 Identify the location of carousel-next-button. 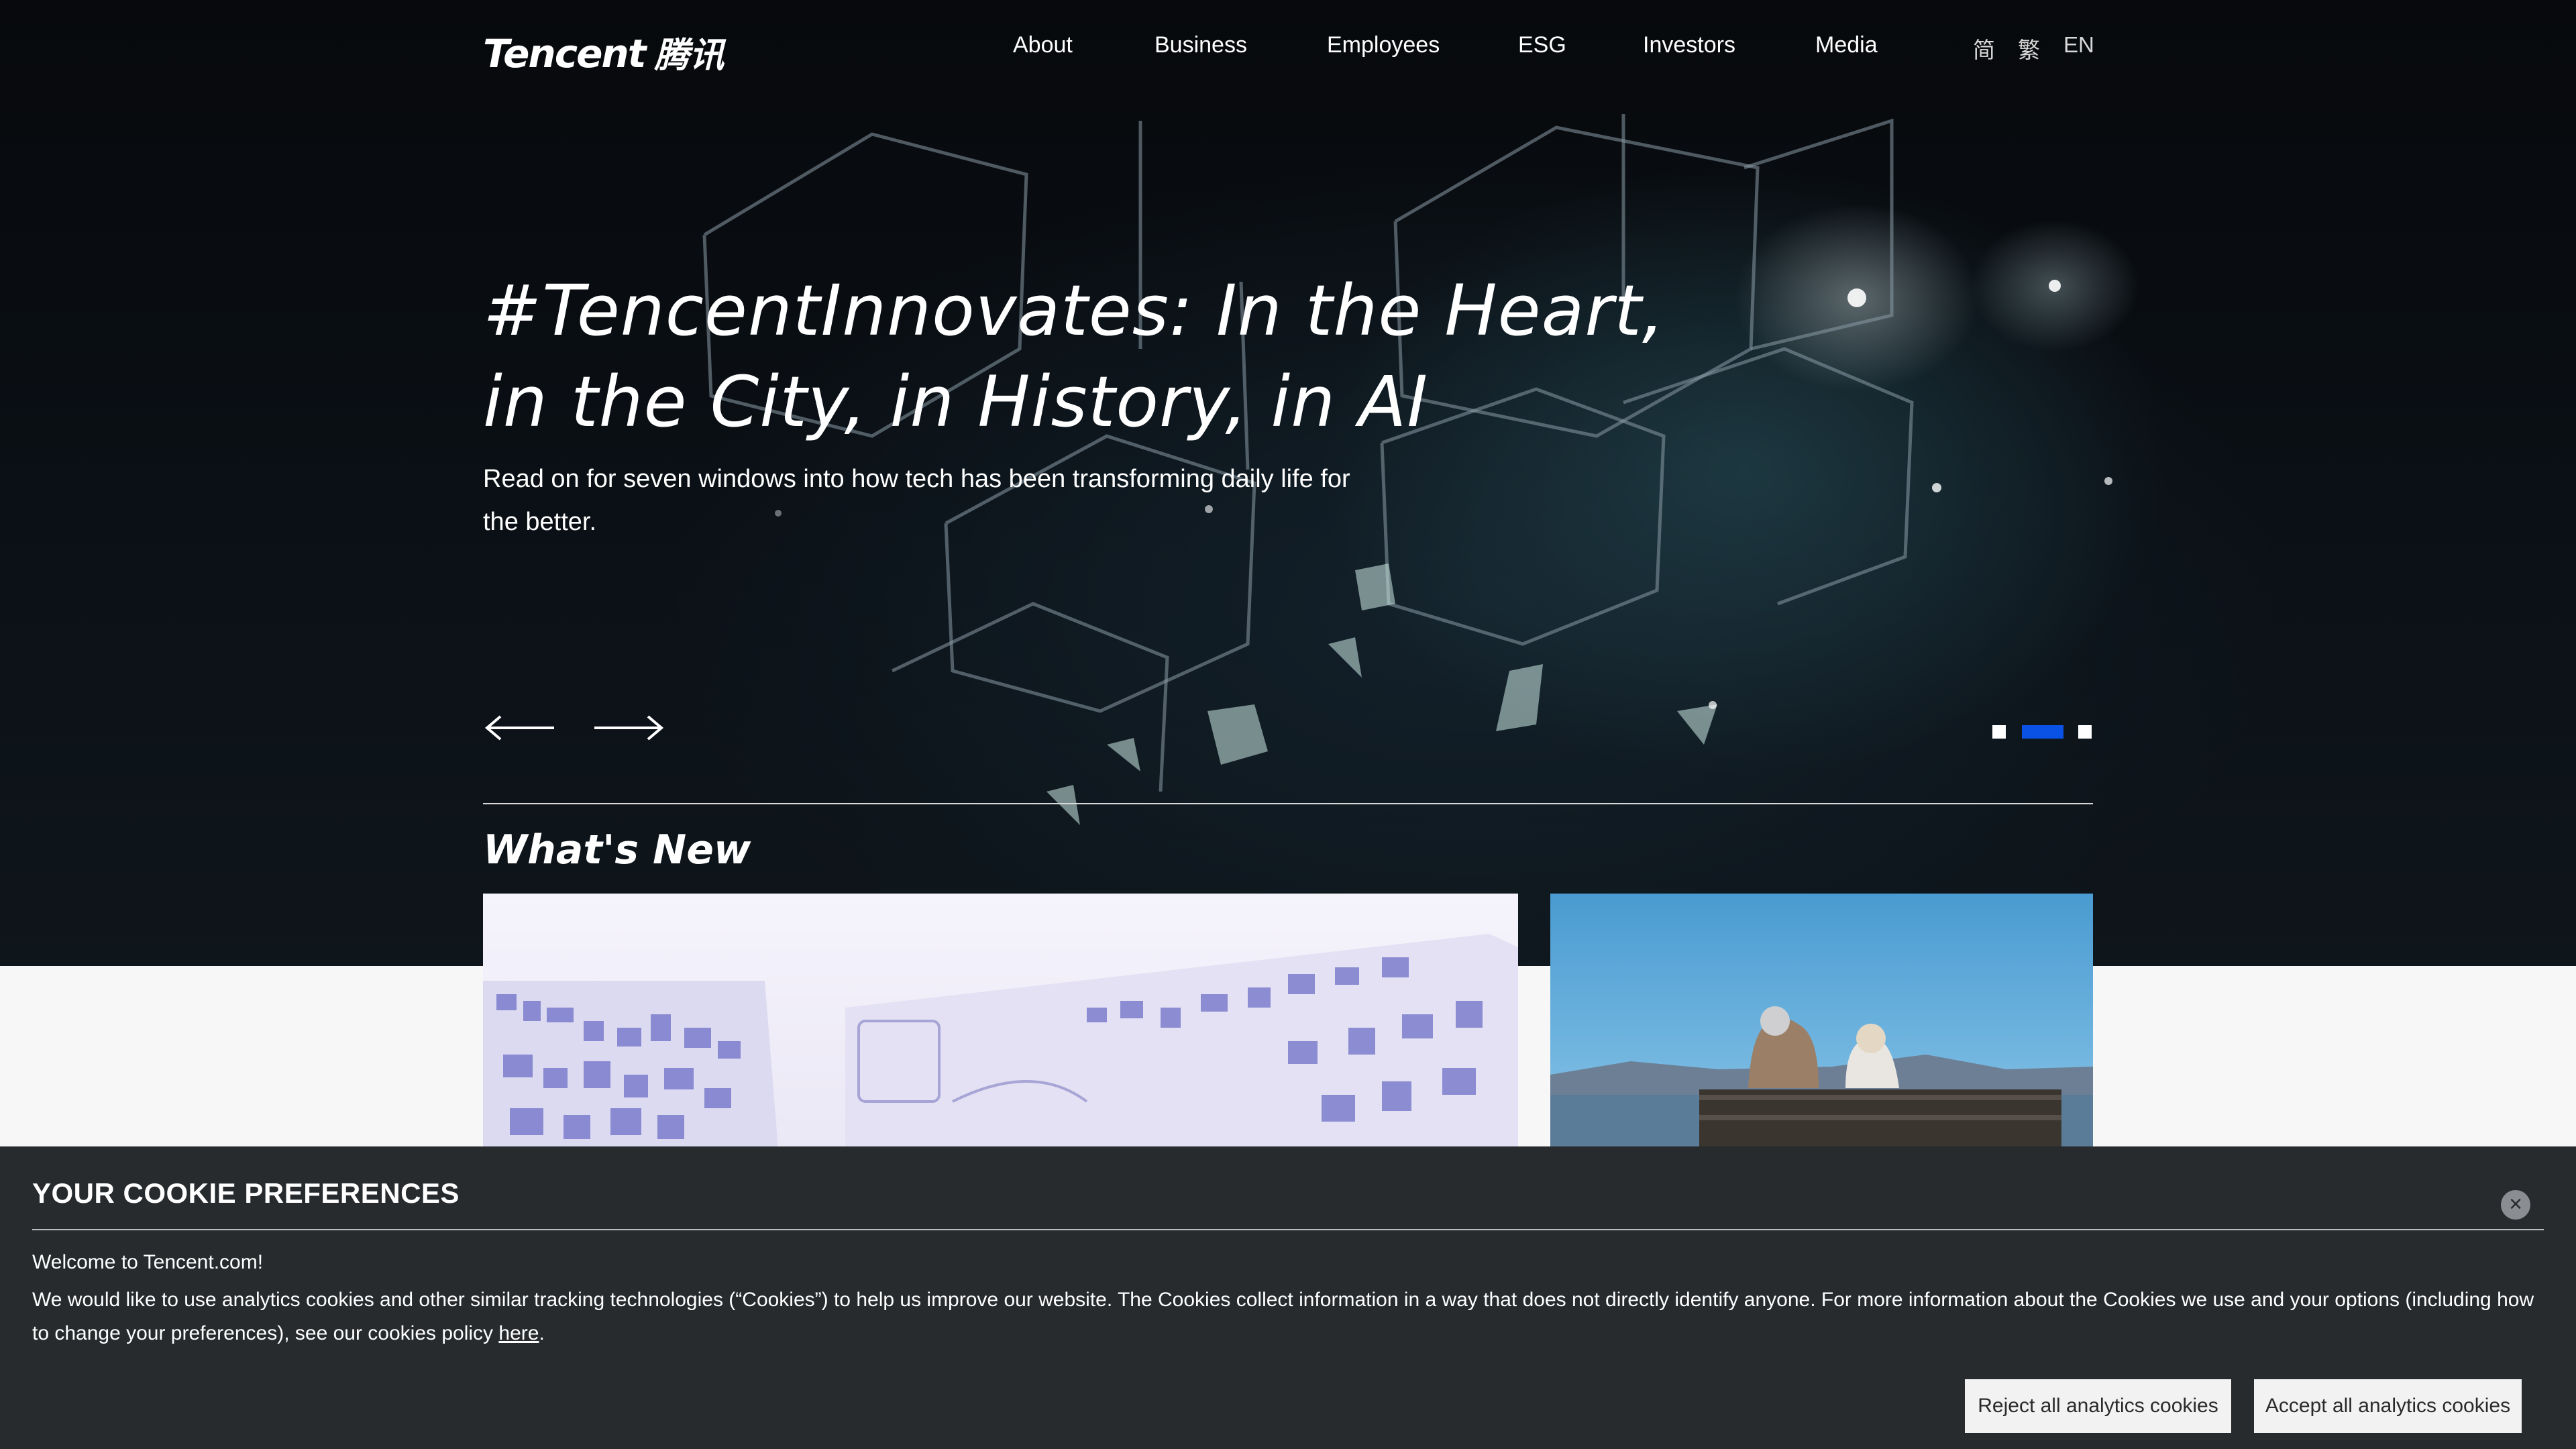
(628, 728).